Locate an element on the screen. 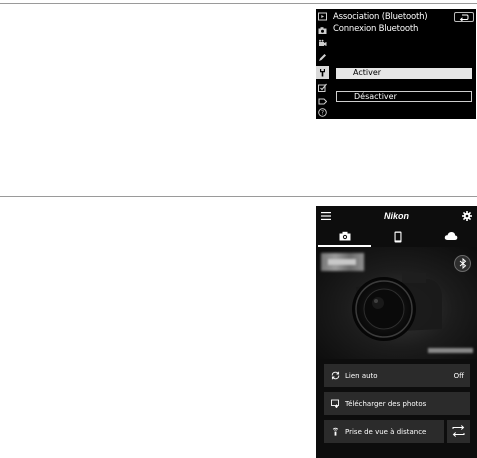  tab-camera is located at coordinates (344, 237).